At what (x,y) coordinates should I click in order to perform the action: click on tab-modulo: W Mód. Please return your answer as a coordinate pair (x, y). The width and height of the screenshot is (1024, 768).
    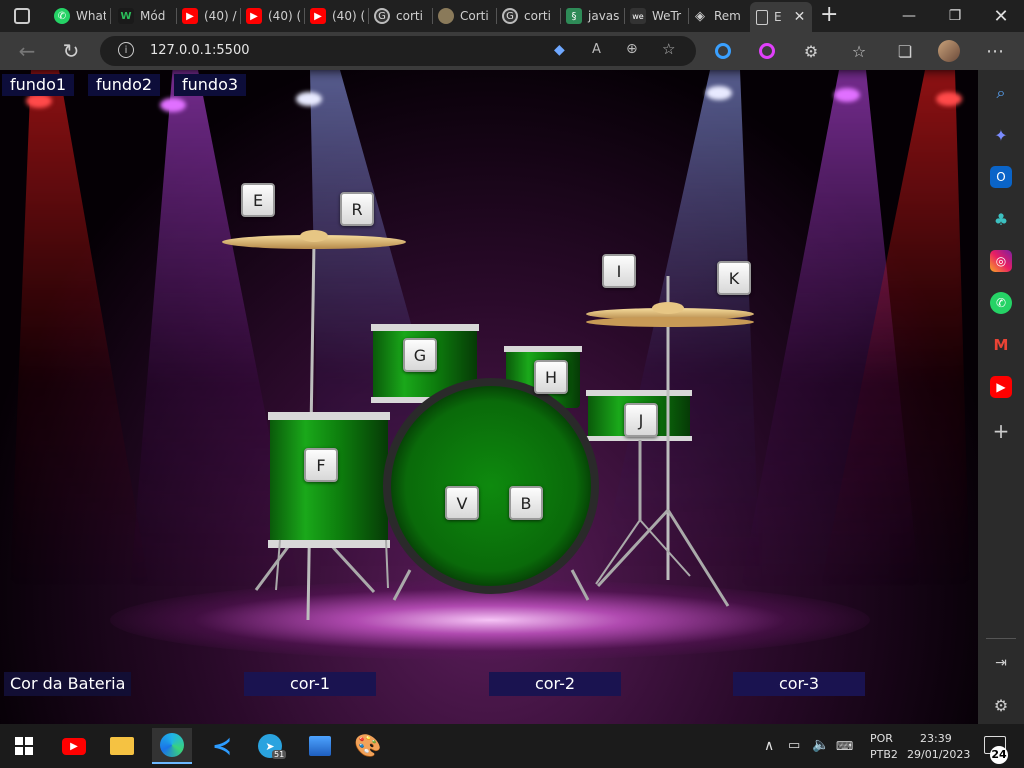
    Looking at the image, I should click on (145, 16).